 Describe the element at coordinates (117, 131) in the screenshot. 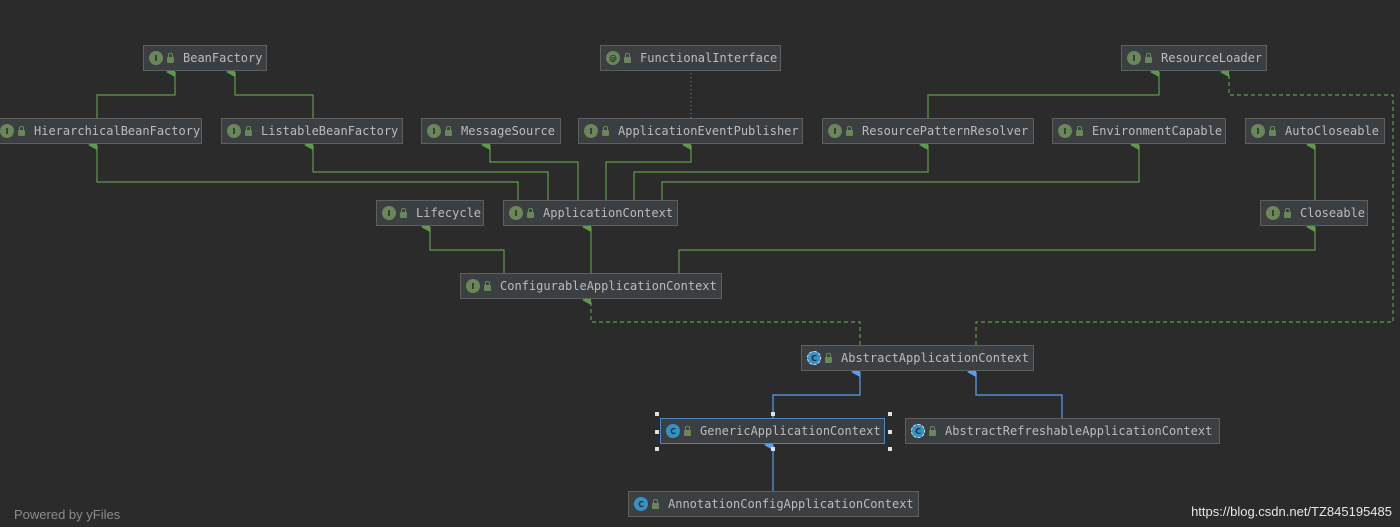

I see `node-label: HierarchicalBeanFactory` at that location.